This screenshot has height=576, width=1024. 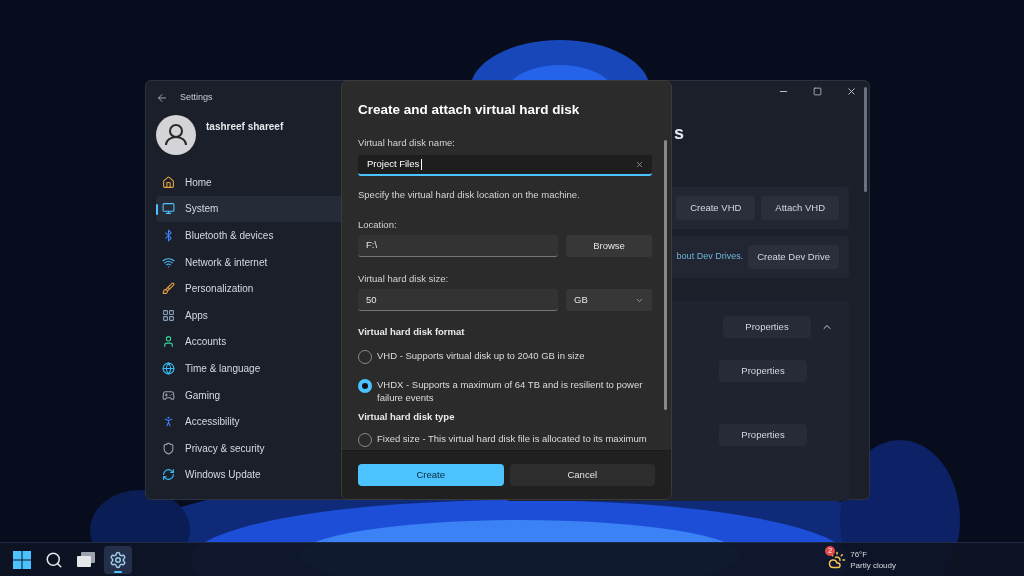 I want to click on task-view-icon, so click(x=86, y=559).